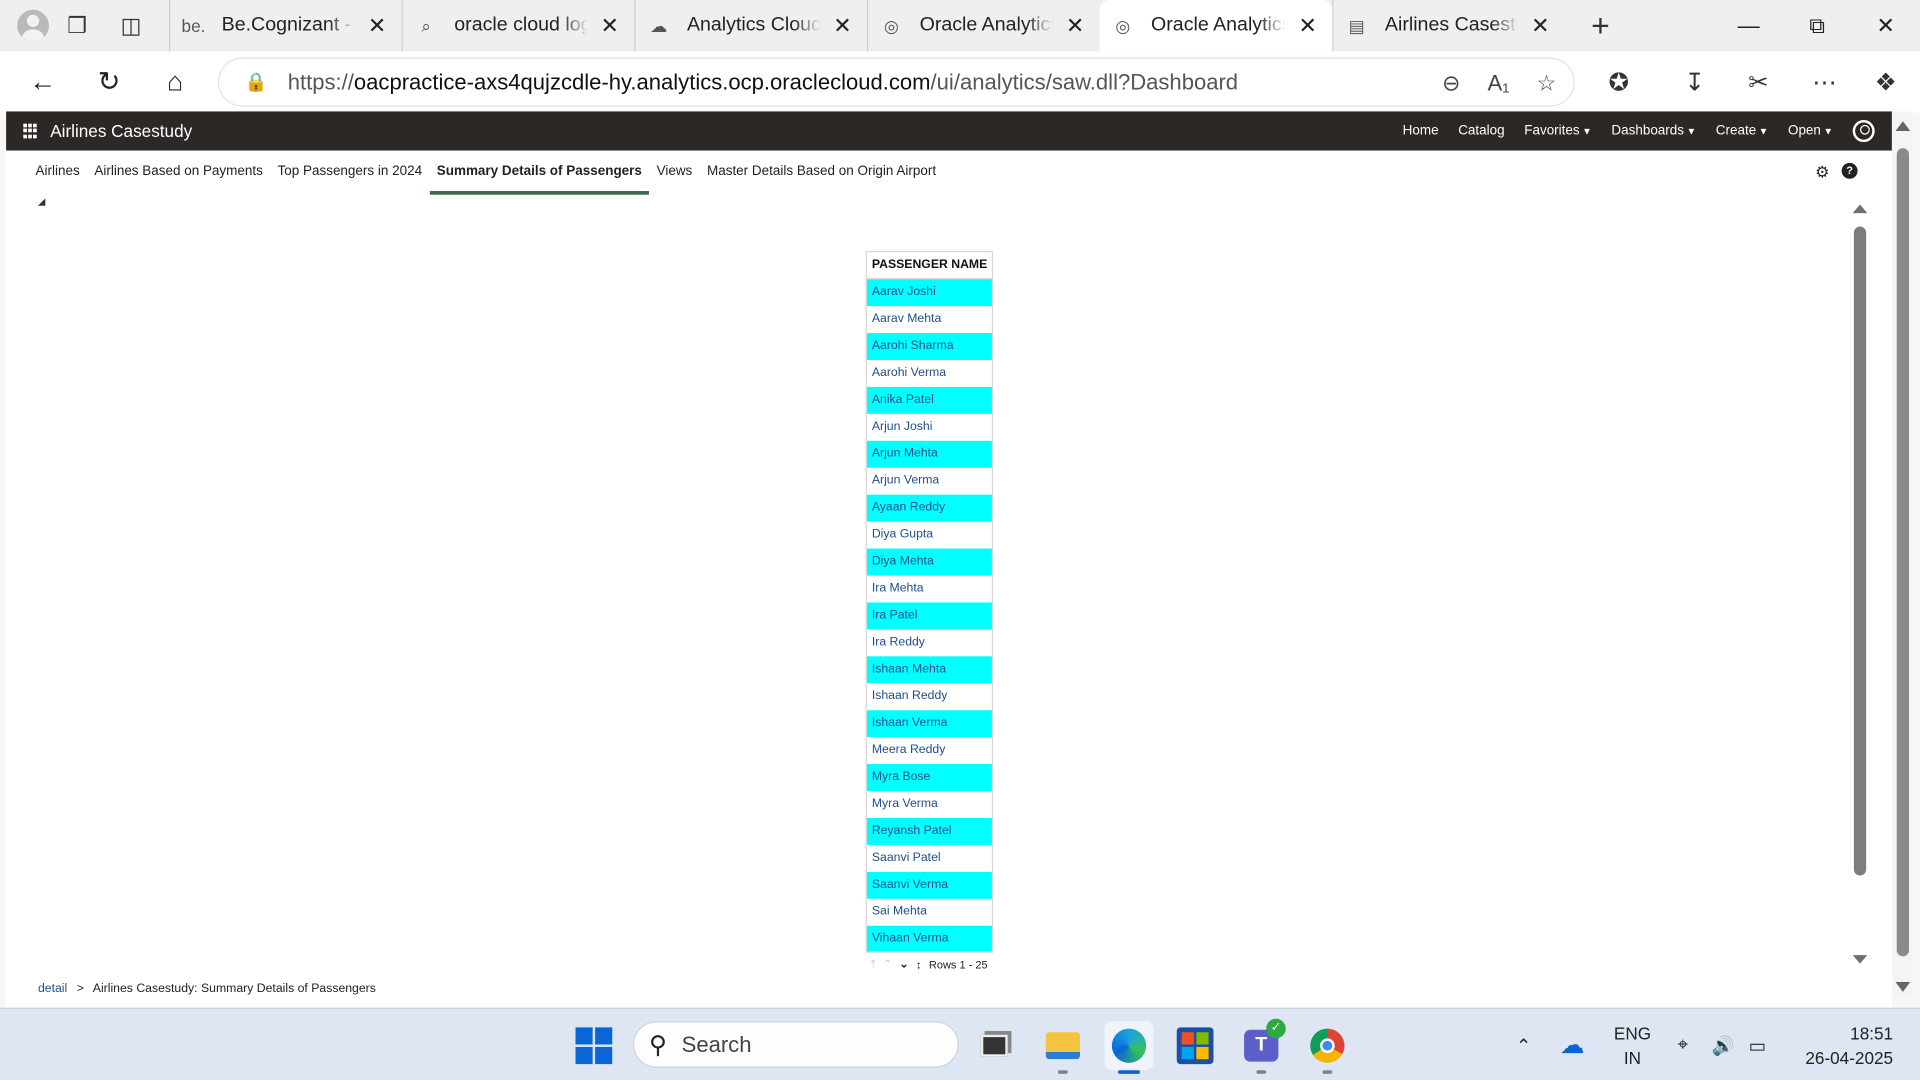  I want to click on table-row: Arjun Verma, so click(929, 480).